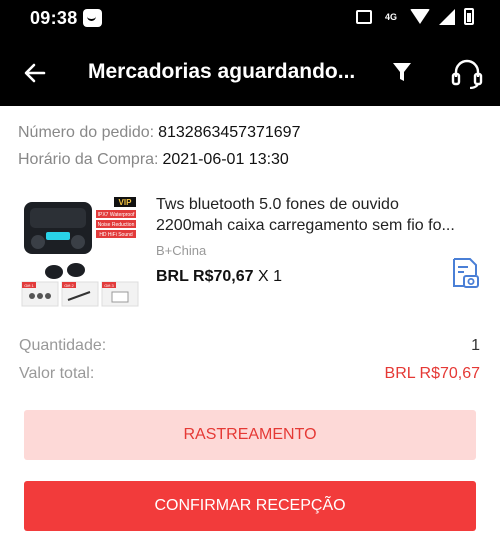 This screenshot has width=500, height=552. I want to click on cell-signal-icon, so click(447, 16).